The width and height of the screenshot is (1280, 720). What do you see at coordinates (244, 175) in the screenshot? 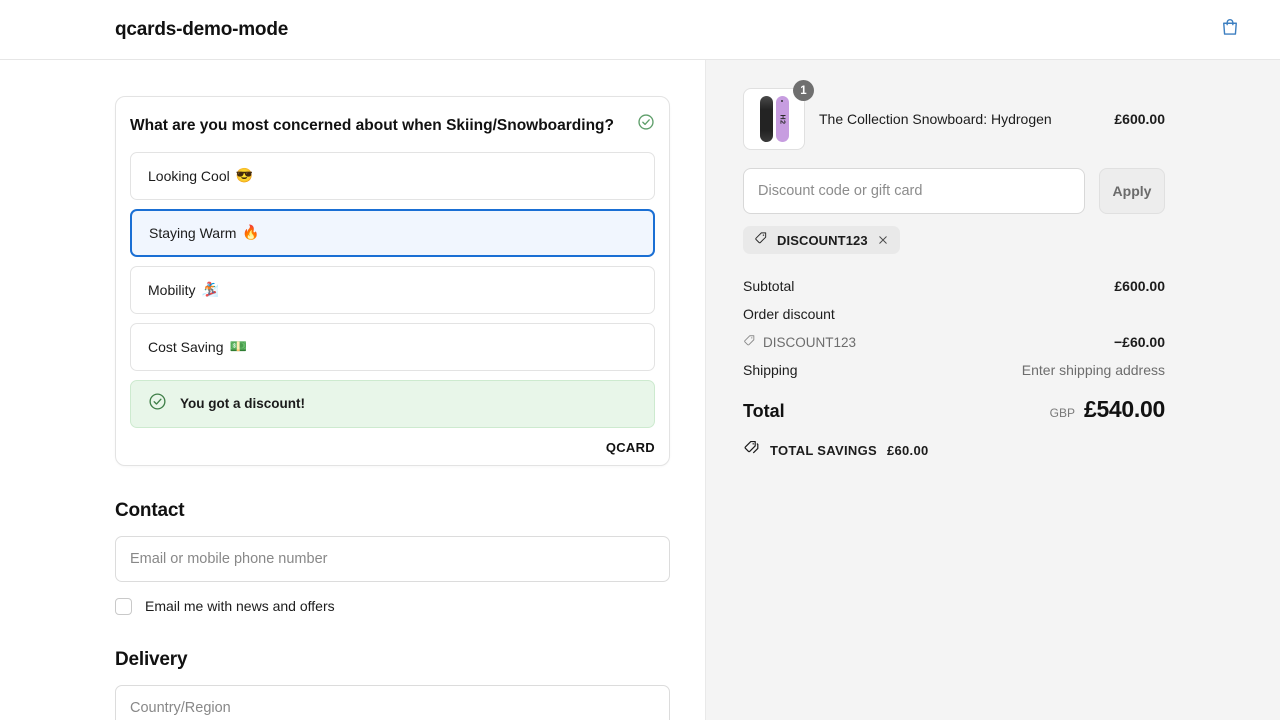
I see `sunglasses-emoji-icon: 😎` at bounding box center [244, 175].